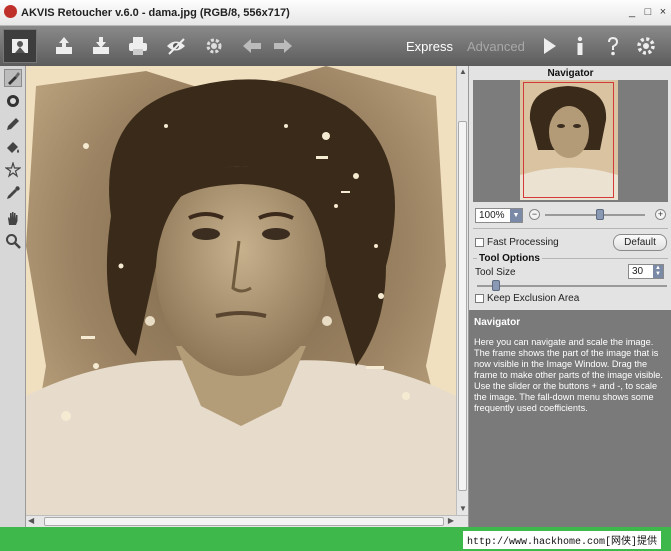  What do you see at coordinates (613, 46) in the screenshot?
I see `help-icon` at bounding box center [613, 46].